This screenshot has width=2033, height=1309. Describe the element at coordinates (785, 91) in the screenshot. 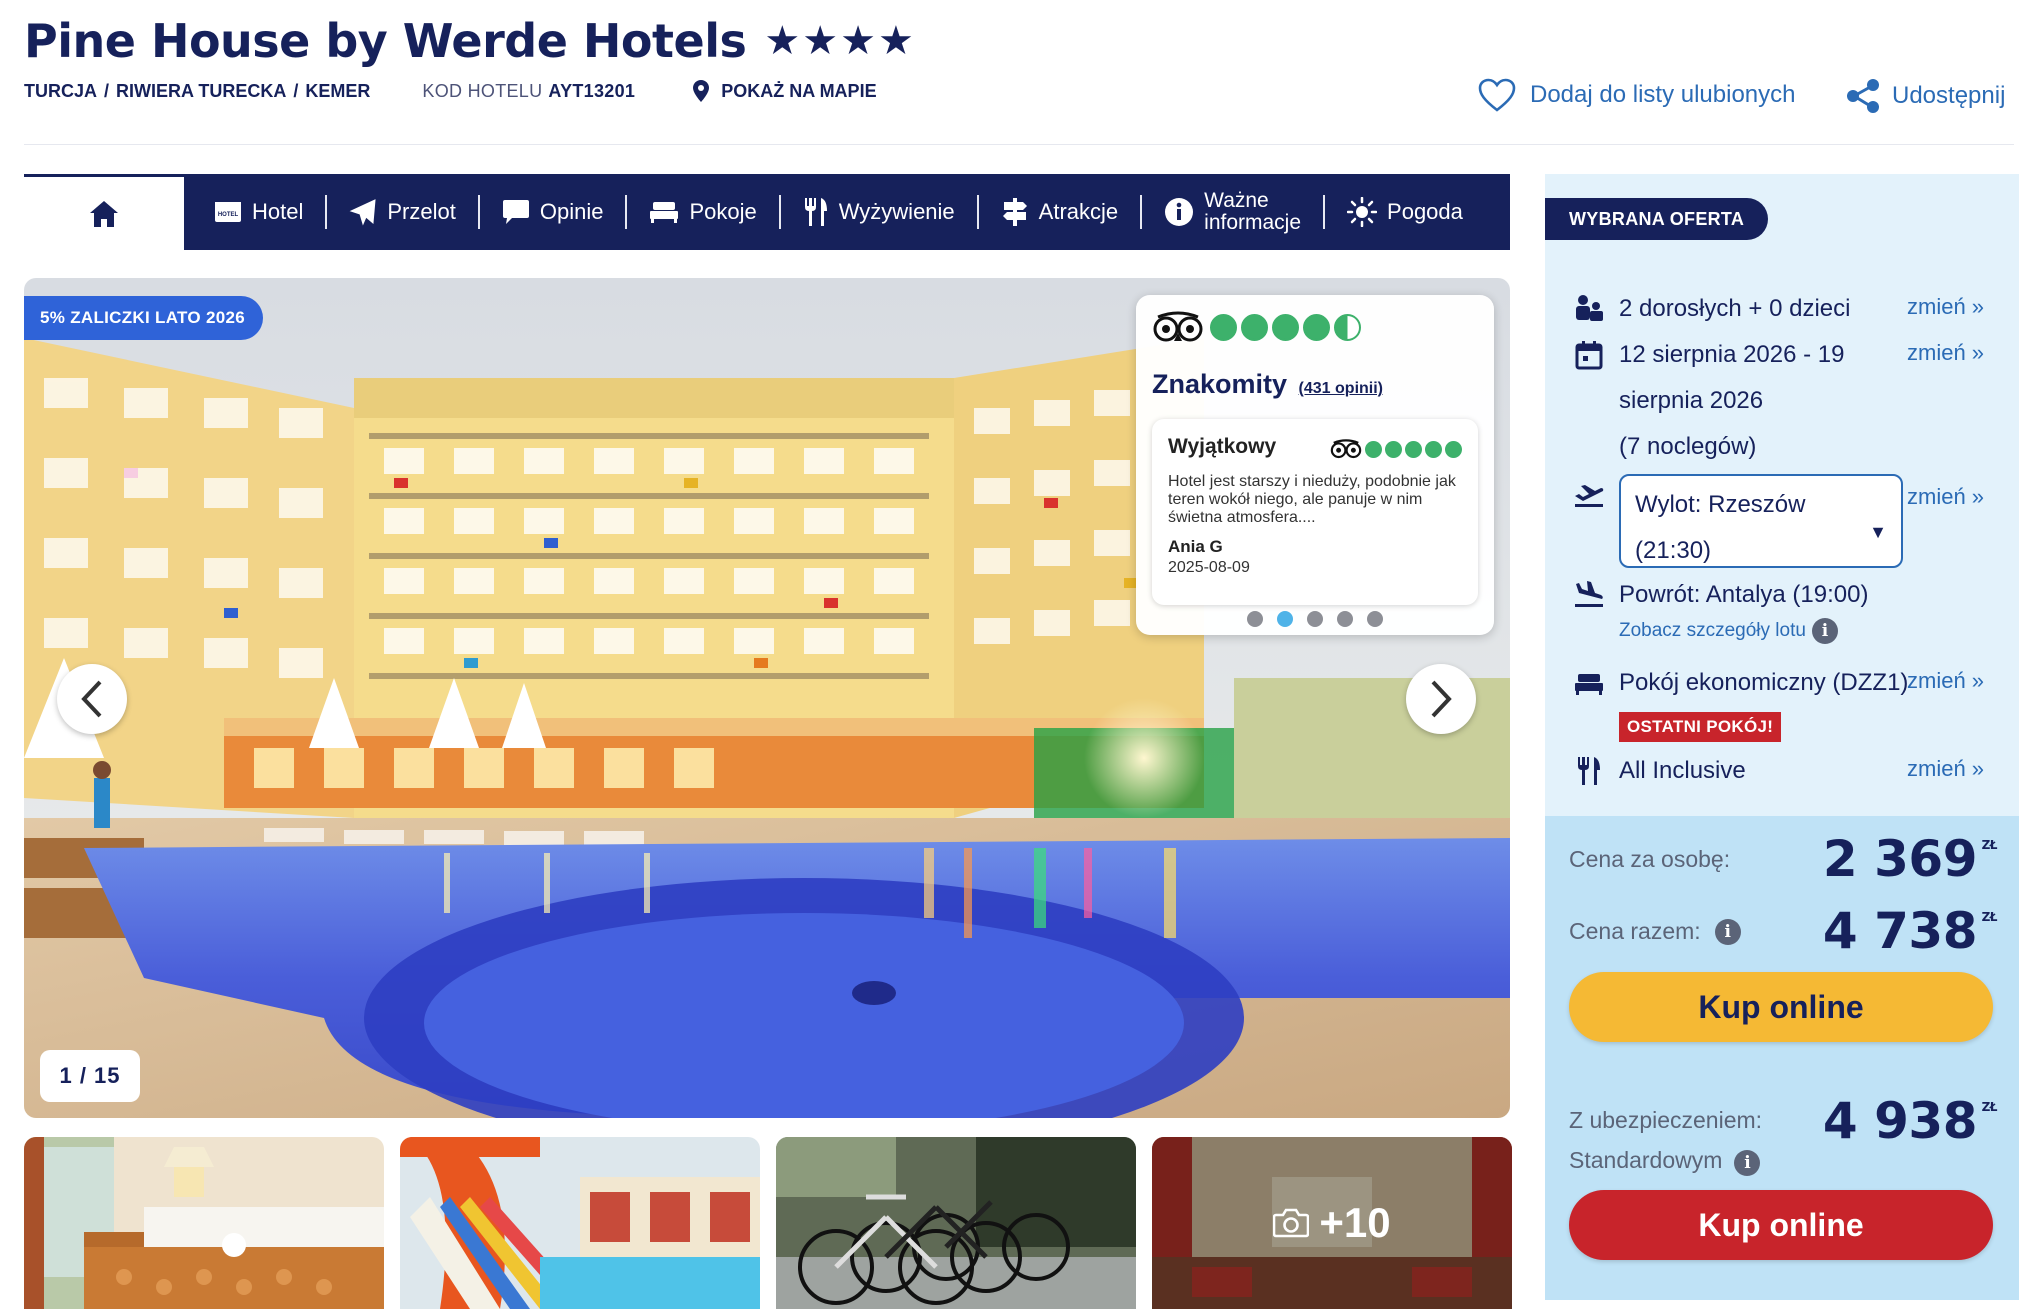

I see `show-on-map-link: POKAŻ NA MAPIE` at that location.